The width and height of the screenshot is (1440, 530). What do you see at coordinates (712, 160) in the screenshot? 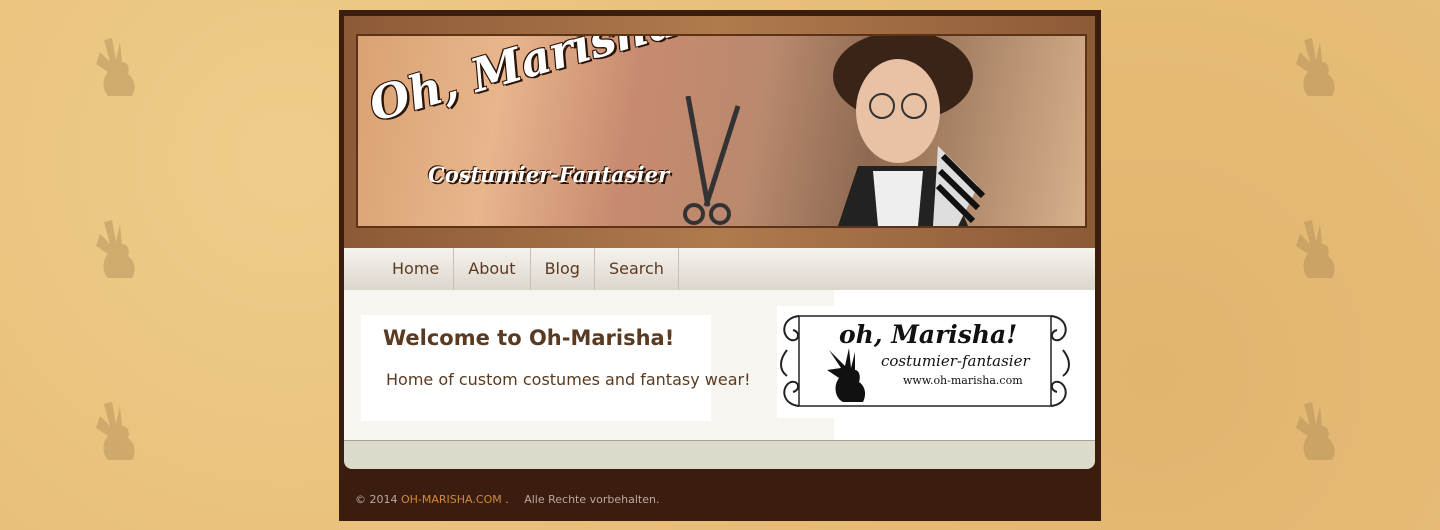
I see `scissors-icon` at bounding box center [712, 160].